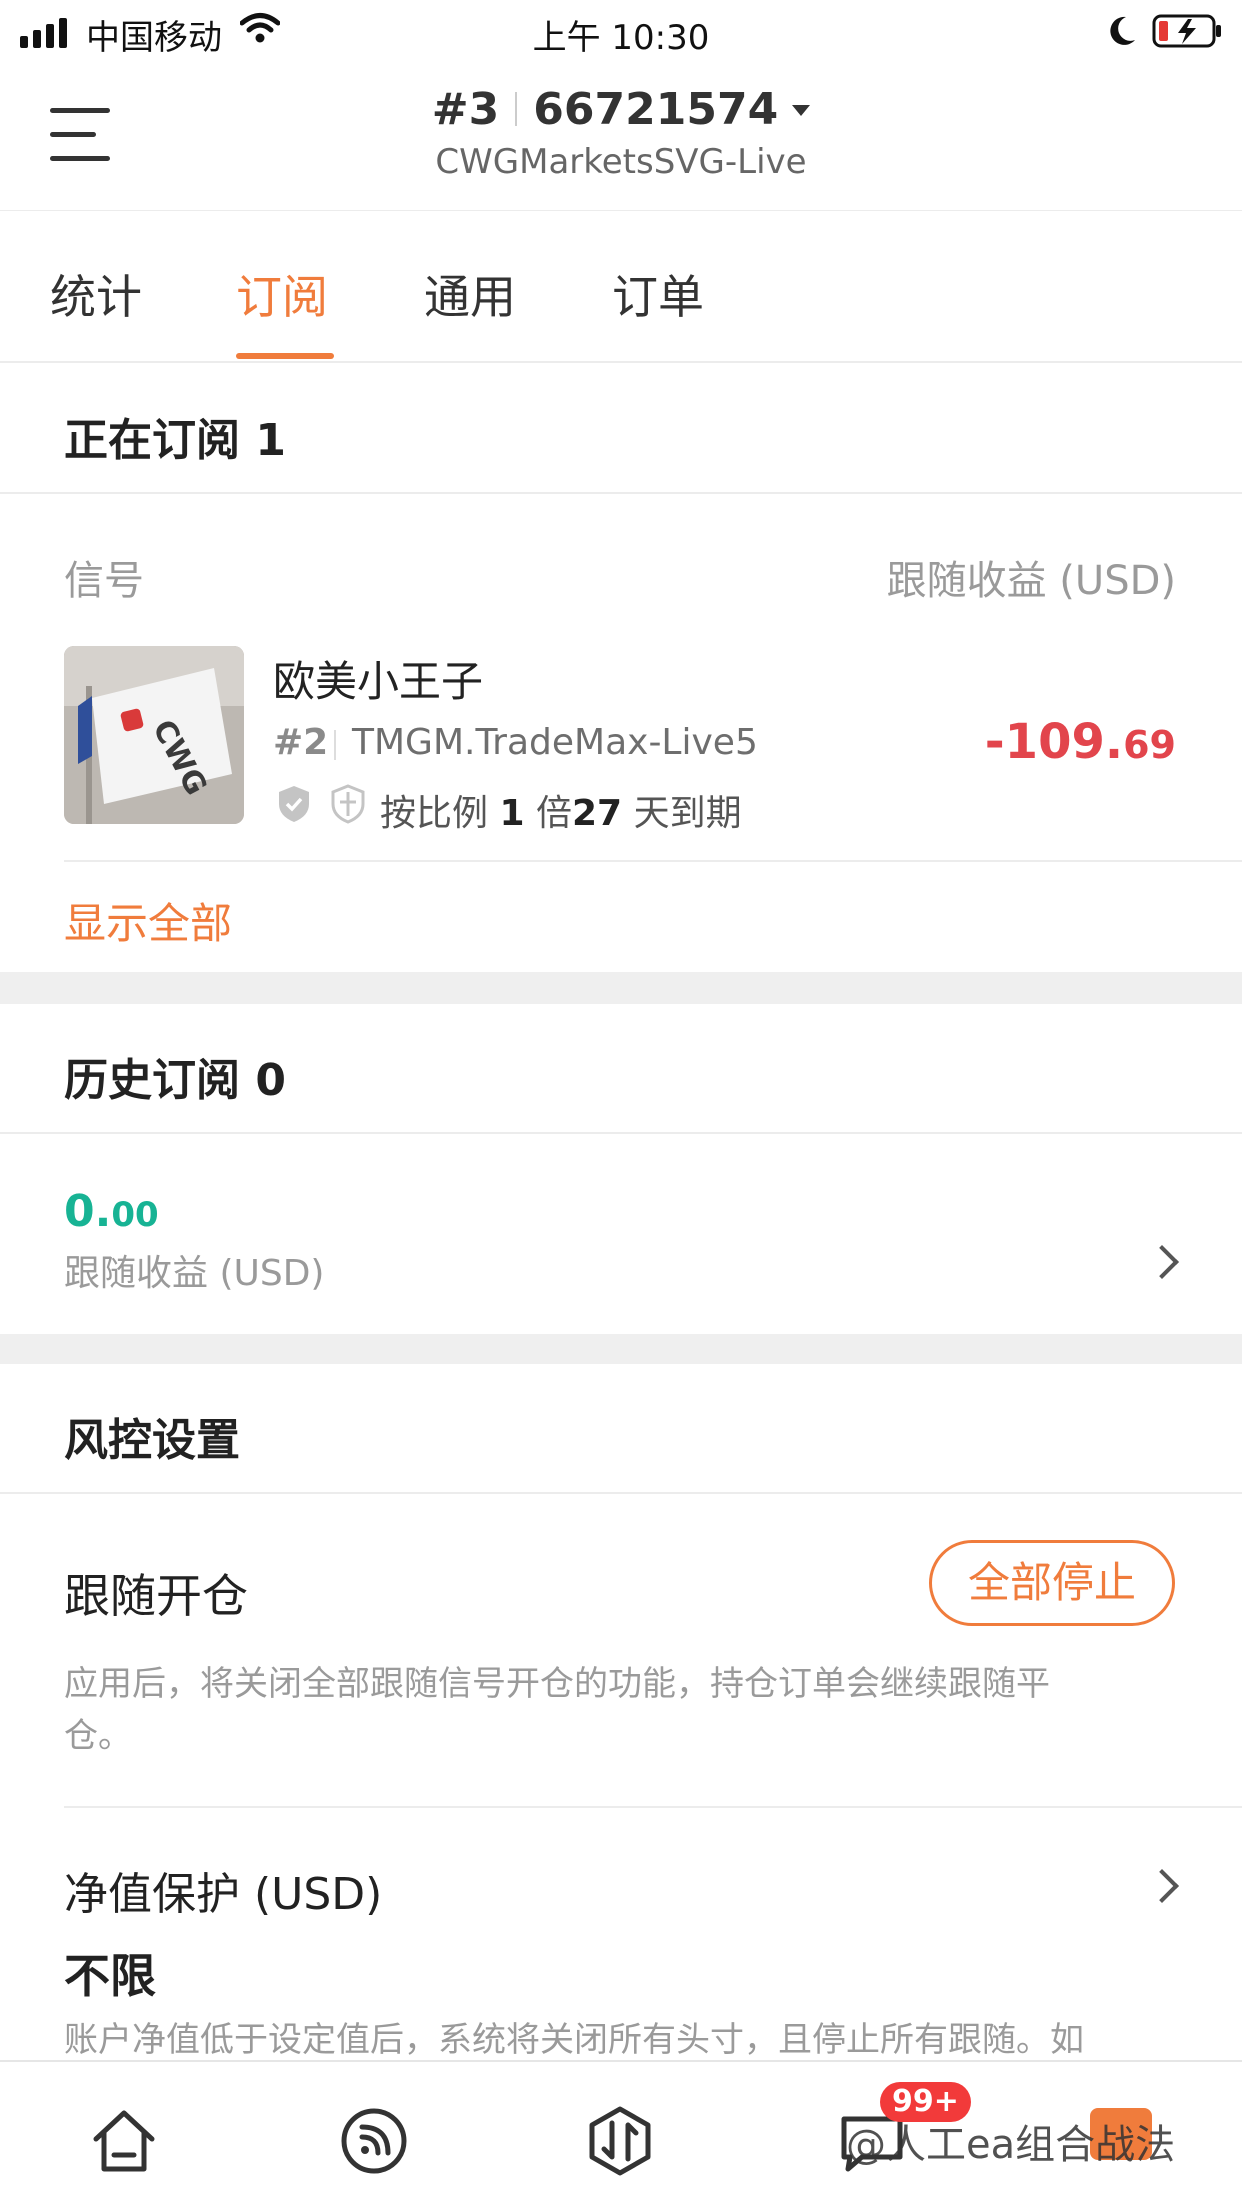 This screenshot has width=1242, height=2210. What do you see at coordinates (156, 1596) in the screenshot?
I see `follow-open-label: 跟随开仓` at bounding box center [156, 1596].